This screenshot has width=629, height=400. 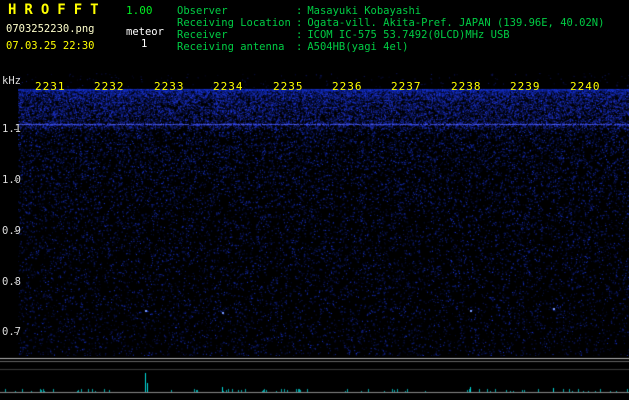 What do you see at coordinates (288, 86) in the screenshot?
I see `time-label-2235: 2235` at bounding box center [288, 86].